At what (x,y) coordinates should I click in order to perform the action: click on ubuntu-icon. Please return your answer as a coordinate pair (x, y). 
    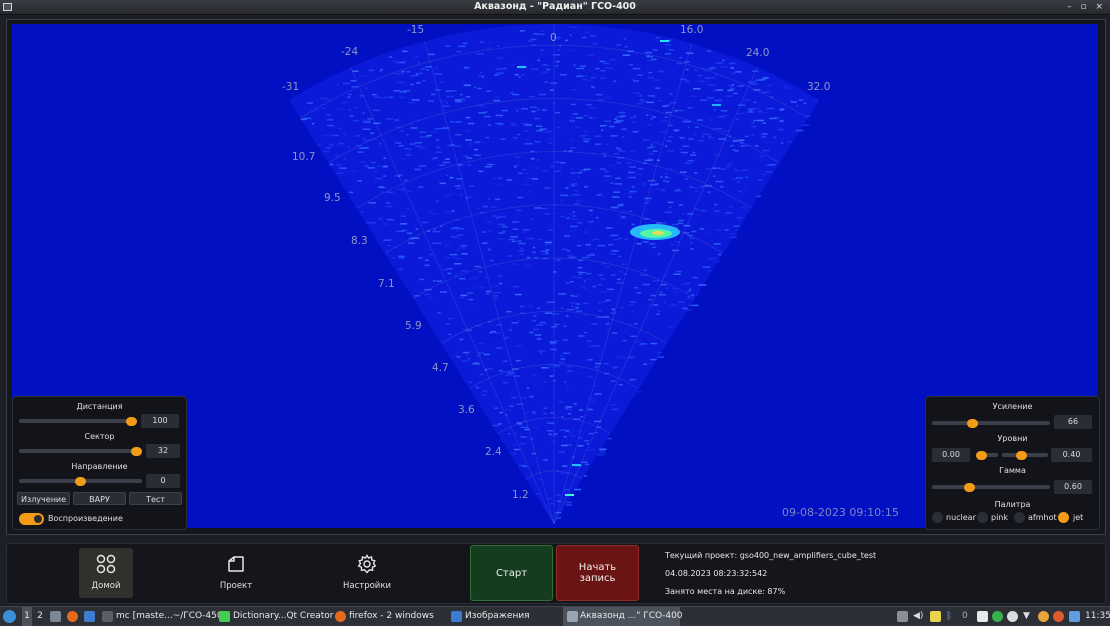
    Looking at the image, I should click on (1058, 616).